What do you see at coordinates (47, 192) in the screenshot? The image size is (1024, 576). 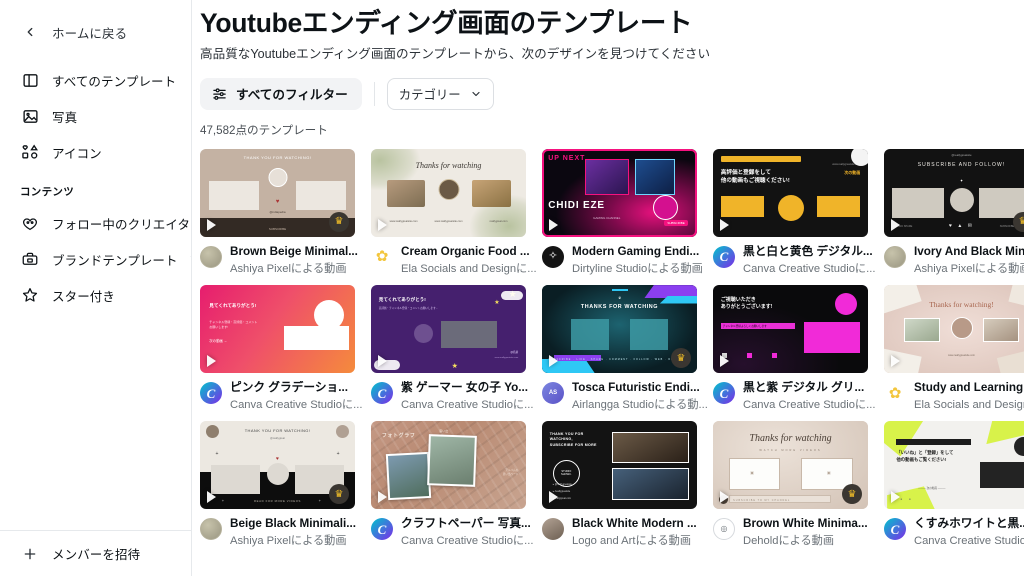 I see `sidebar-group-title: コンテンツ` at bounding box center [47, 192].